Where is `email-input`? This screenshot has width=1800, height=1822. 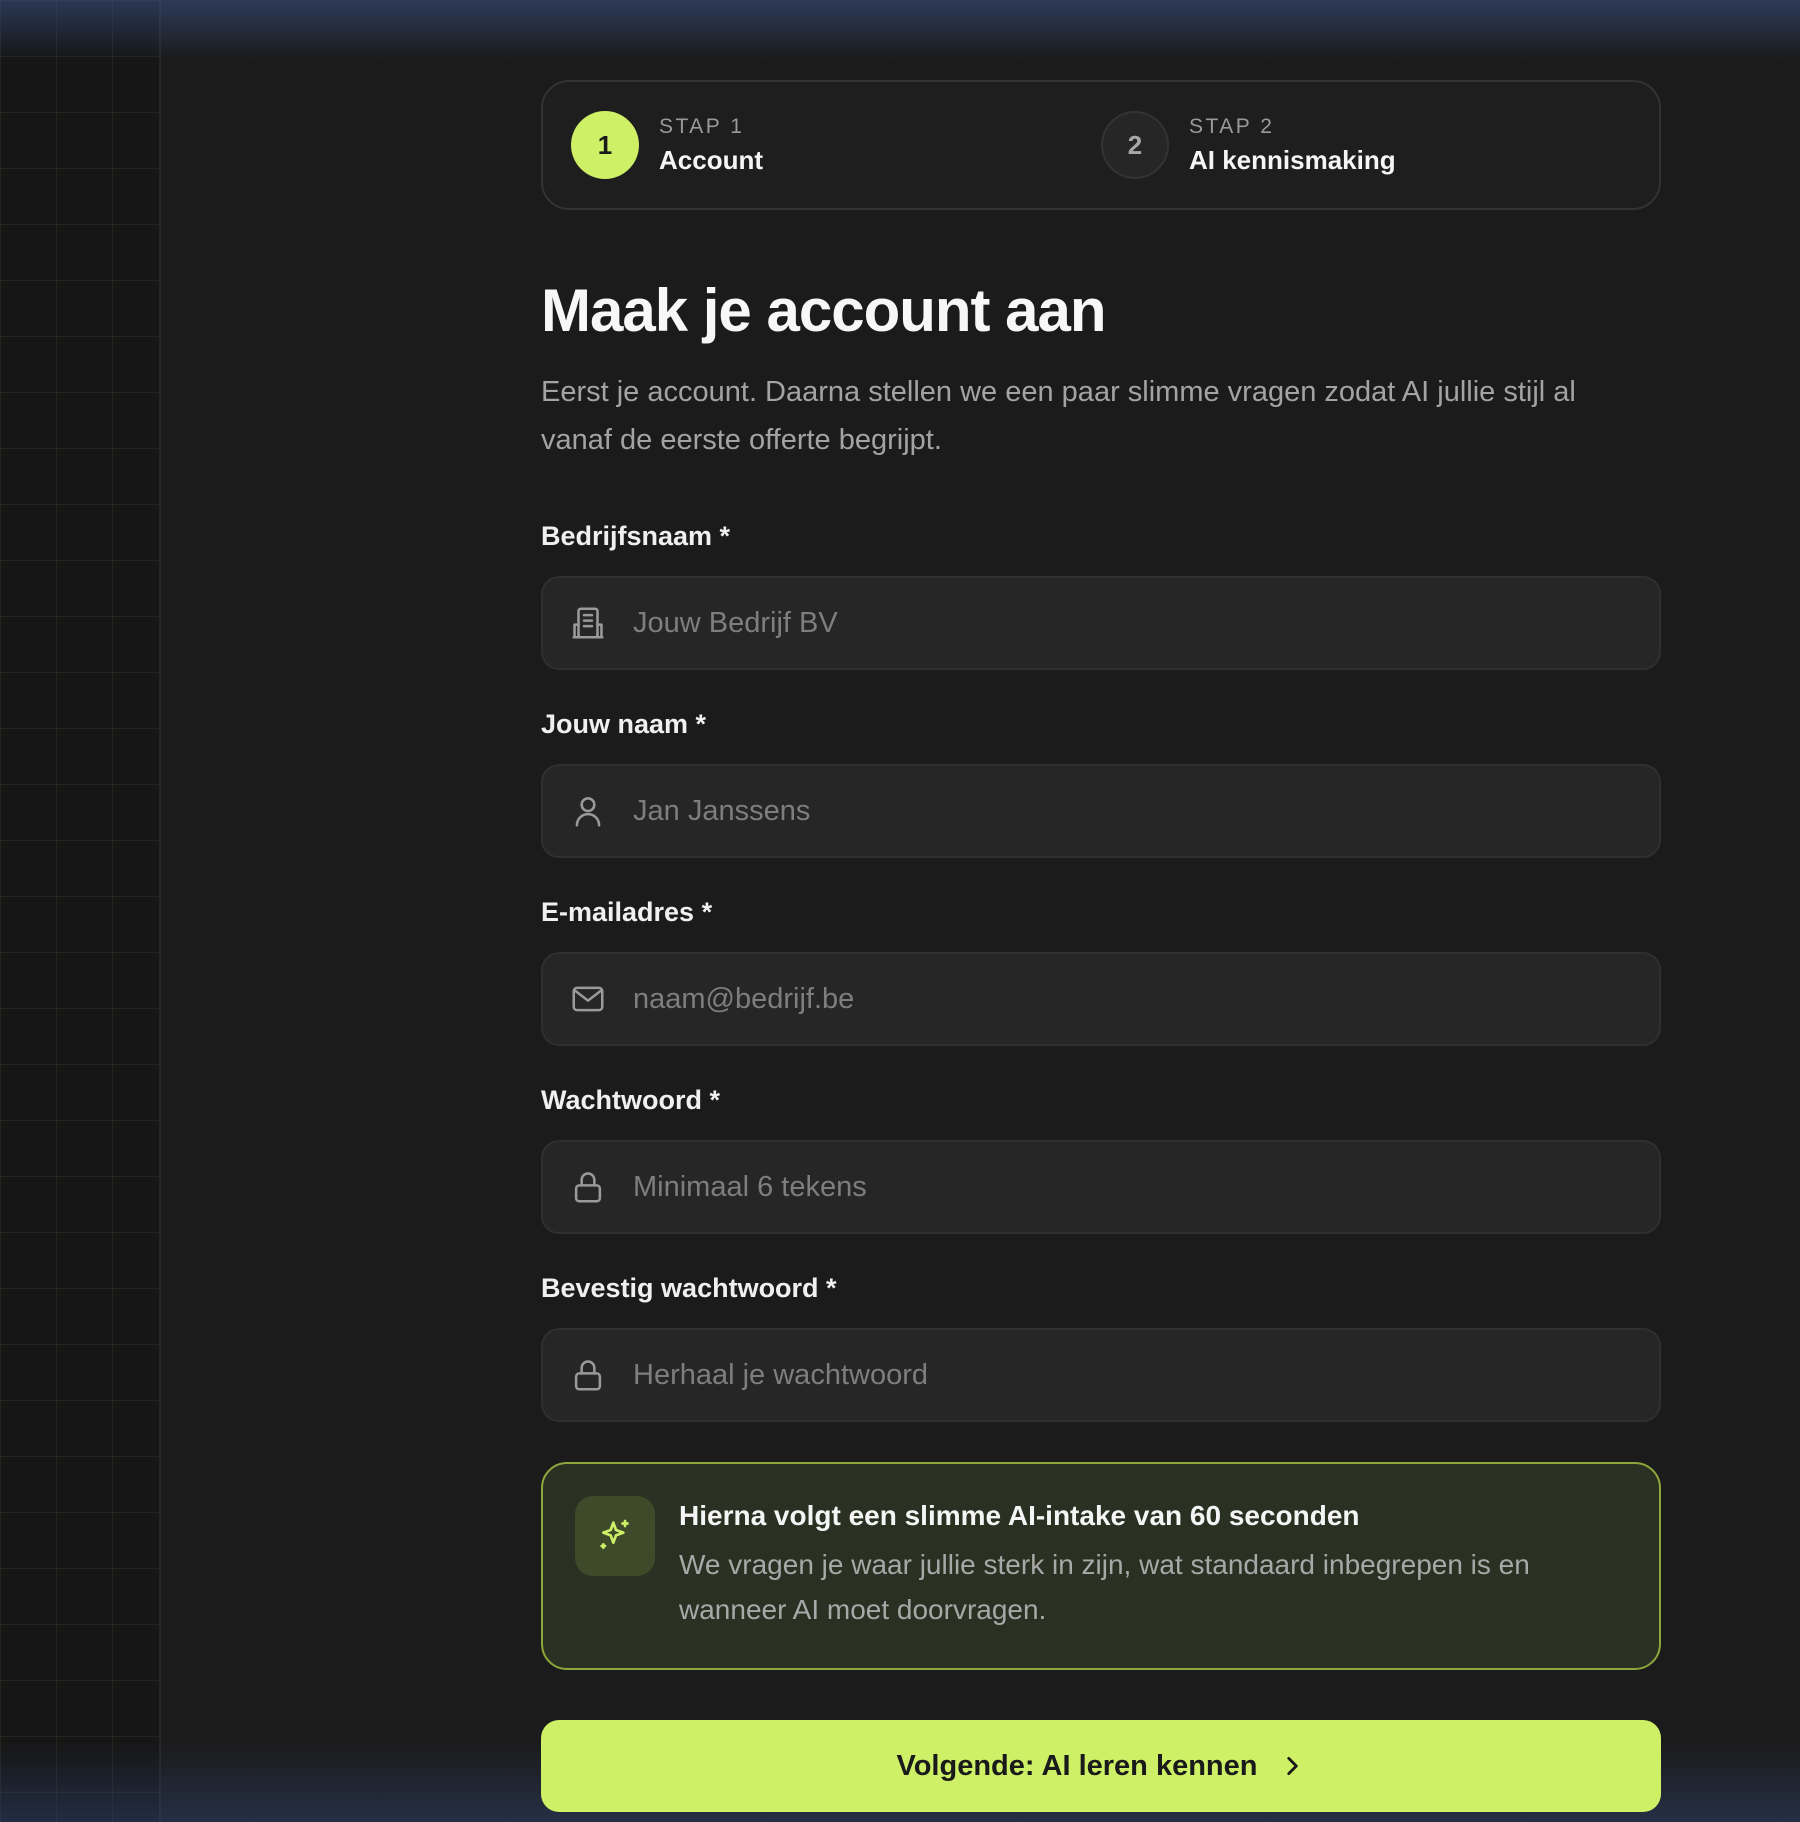 email-input is located at coordinates (1145, 999).